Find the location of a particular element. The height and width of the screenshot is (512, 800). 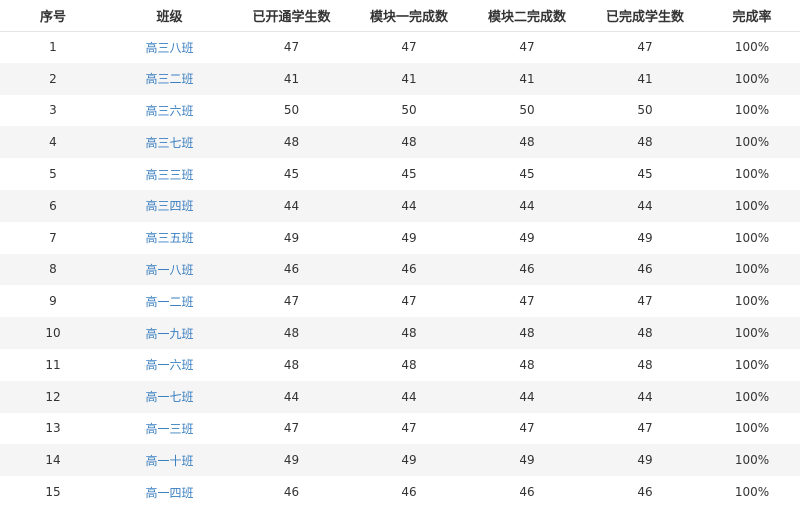

class-link: 高三四班 is located at coordinates (169, 206).